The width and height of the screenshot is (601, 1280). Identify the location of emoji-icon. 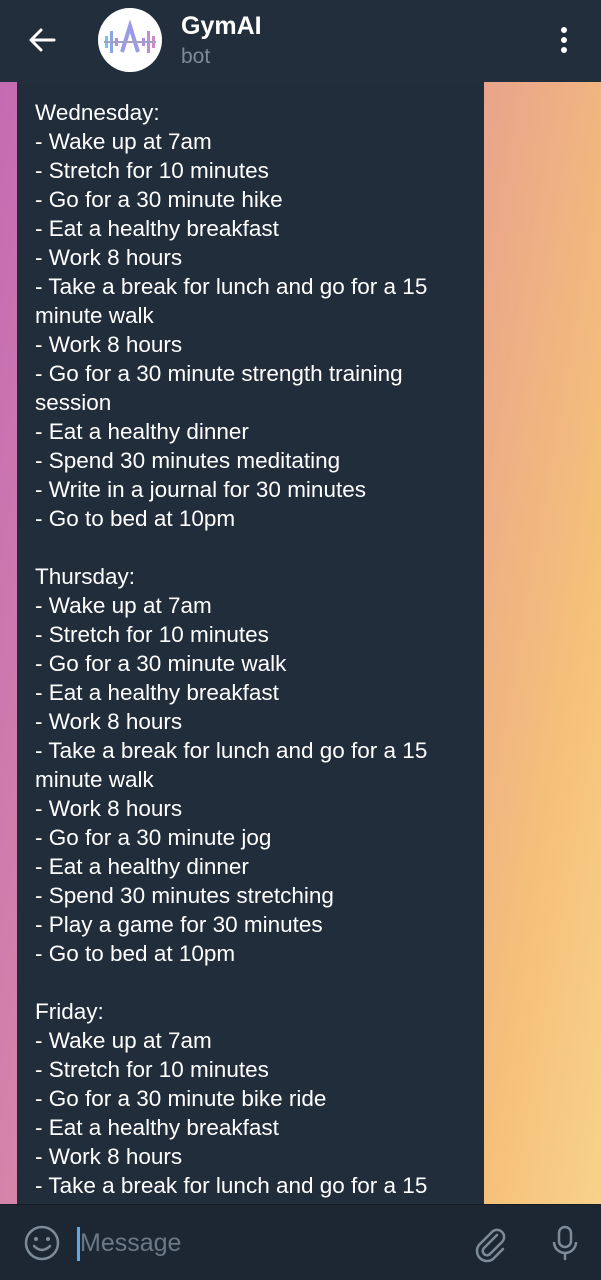
(42, 1243).